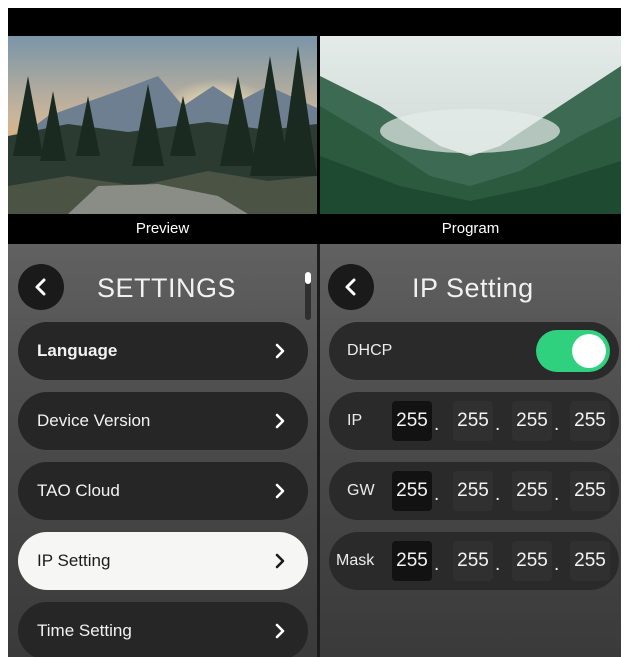  I want to click on mask-label: Mask, so click(355, 560).